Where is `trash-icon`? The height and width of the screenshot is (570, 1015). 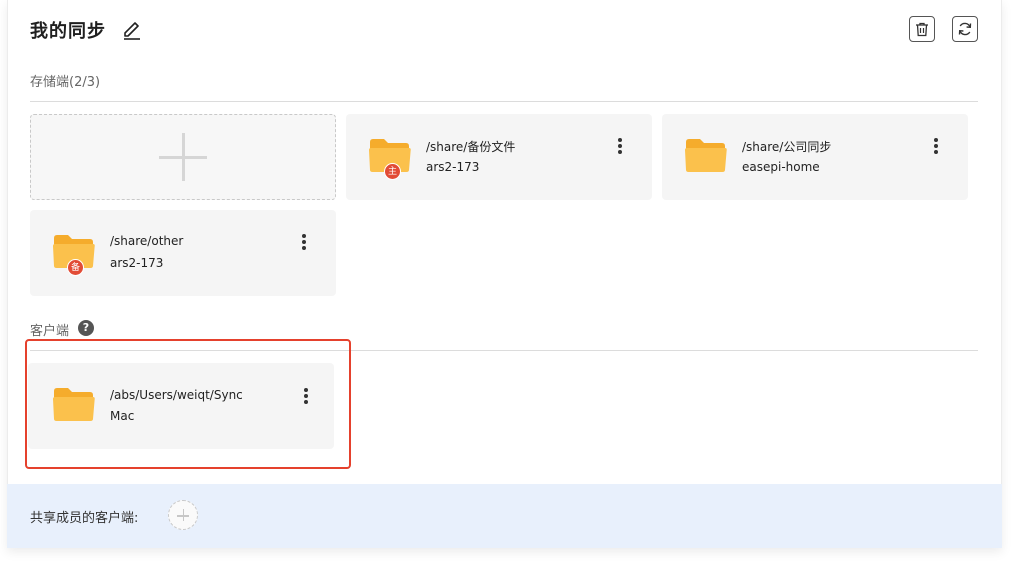
trash-icon is located at coordinates (922, 29).